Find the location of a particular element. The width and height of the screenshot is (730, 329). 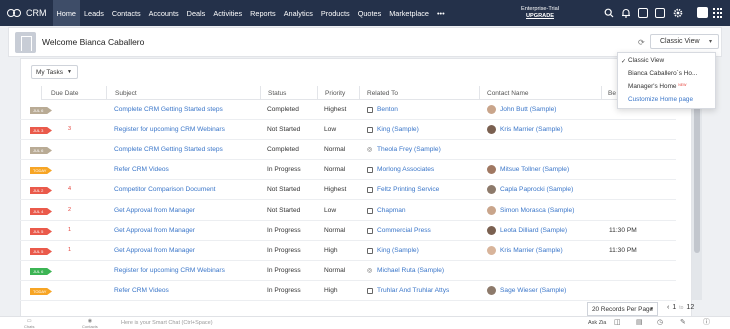

menu-item-classic-view: Classic View is located at coordinates (646, 60).